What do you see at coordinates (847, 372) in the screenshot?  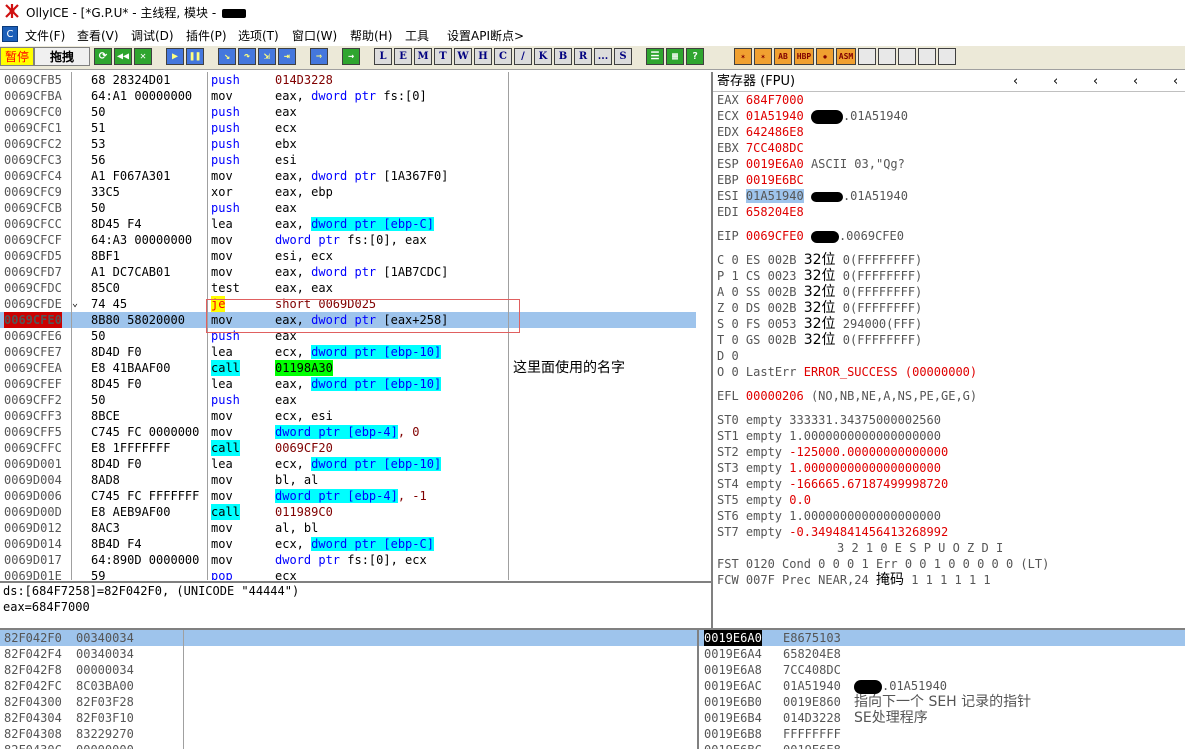 I see `flag-o: O 0 LastErr ERROR_SUCCESS (00000000)` at bounding box center [847, 372].